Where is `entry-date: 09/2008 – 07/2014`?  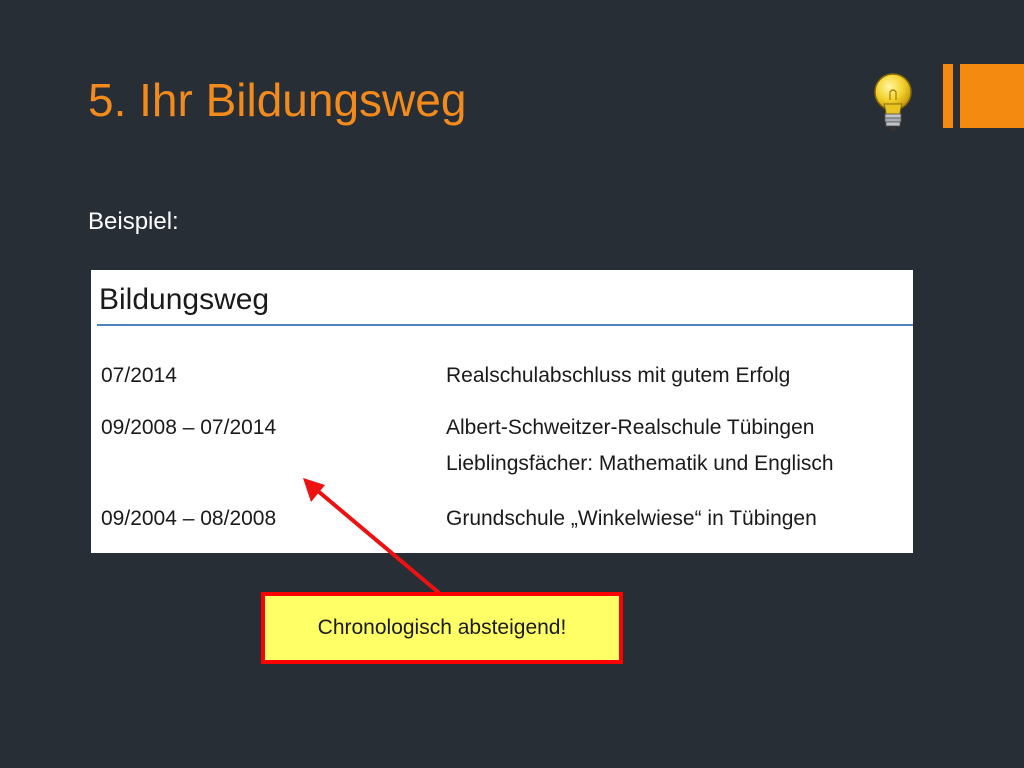 entry-date: 09/2008 – 07/2014 is located at coordinates (189, 427).